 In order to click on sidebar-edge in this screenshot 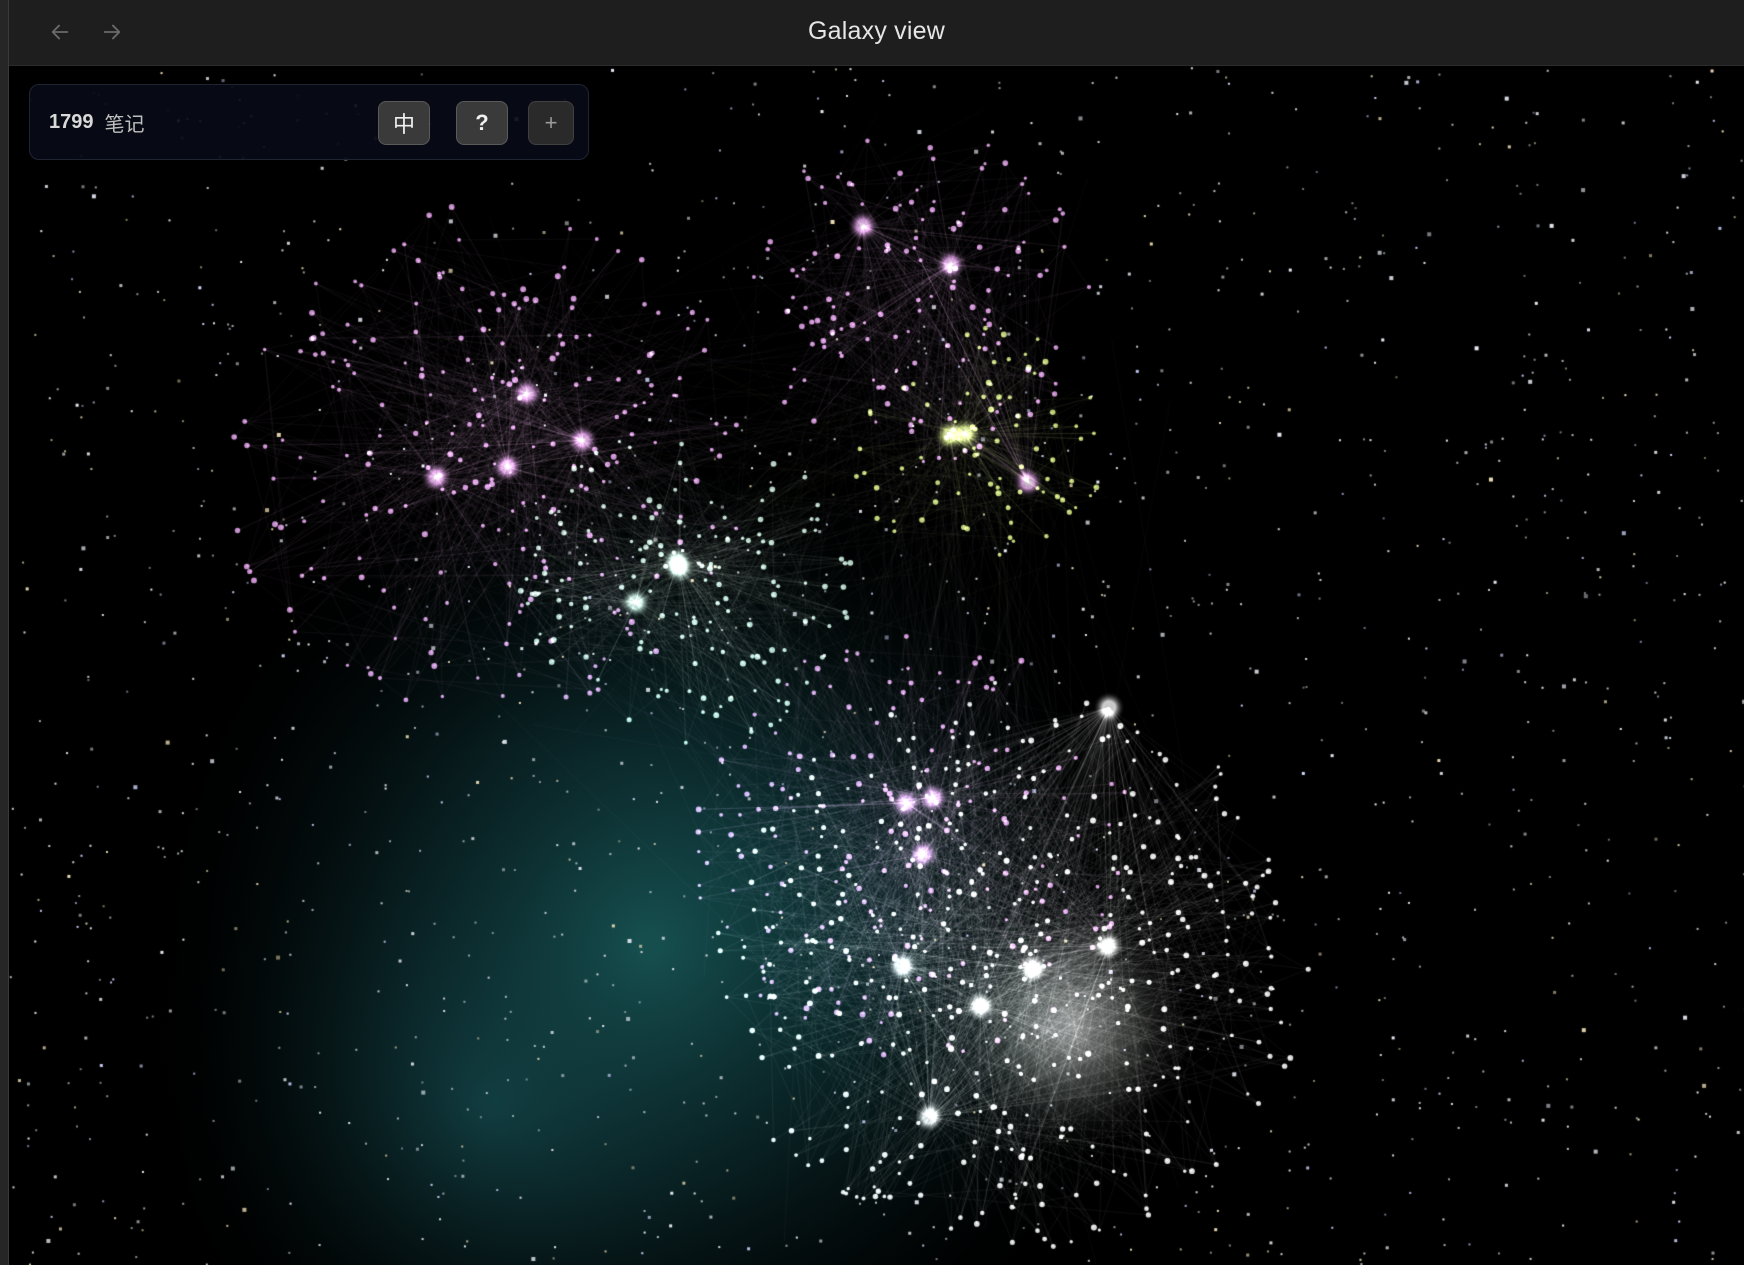, I will do `click(4, 632)`.